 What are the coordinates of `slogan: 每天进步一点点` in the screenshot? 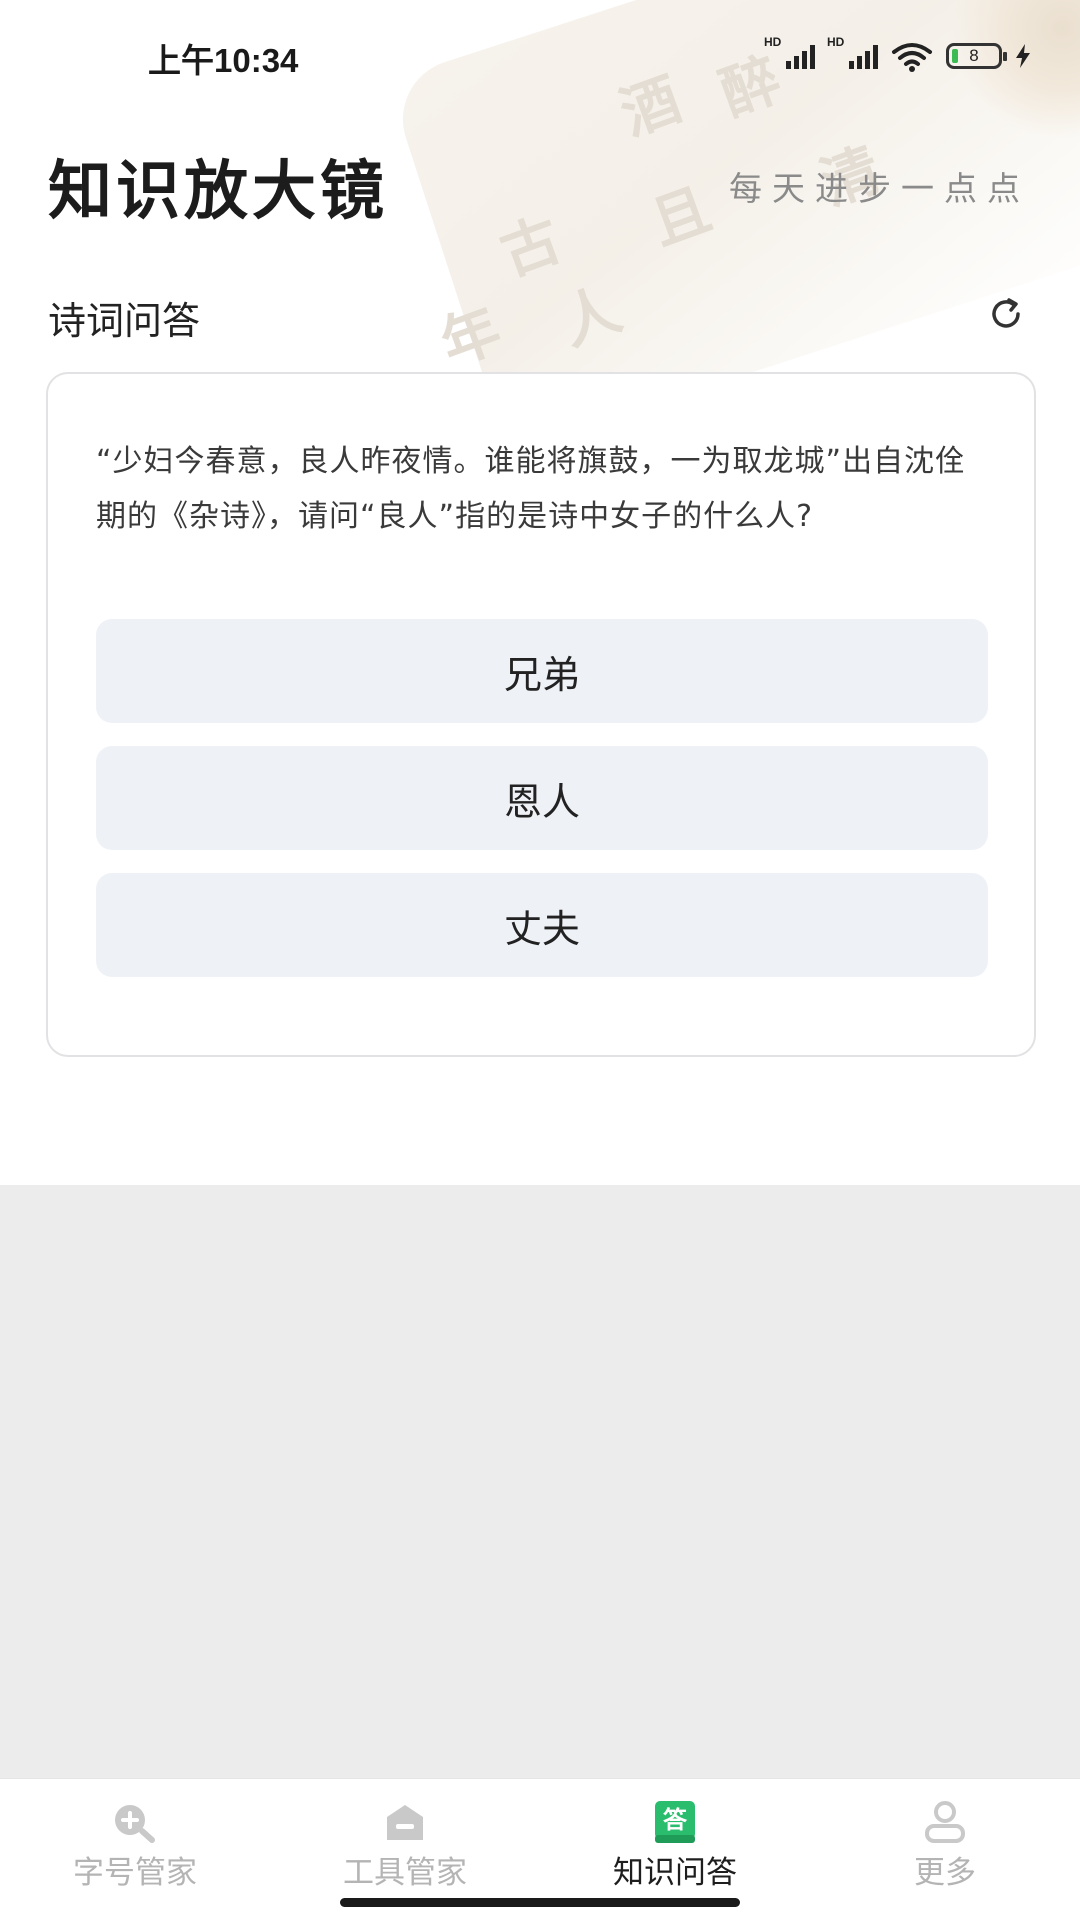 It's located at (879, 188).